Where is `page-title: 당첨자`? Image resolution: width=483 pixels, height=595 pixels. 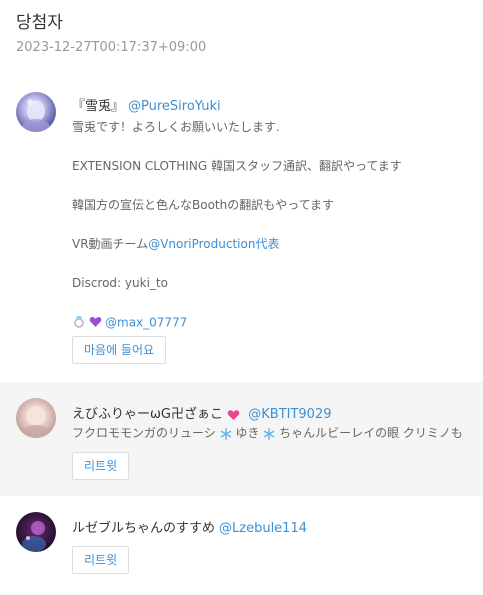
page-title: 당첨자 is located at coordinates (39, 23).